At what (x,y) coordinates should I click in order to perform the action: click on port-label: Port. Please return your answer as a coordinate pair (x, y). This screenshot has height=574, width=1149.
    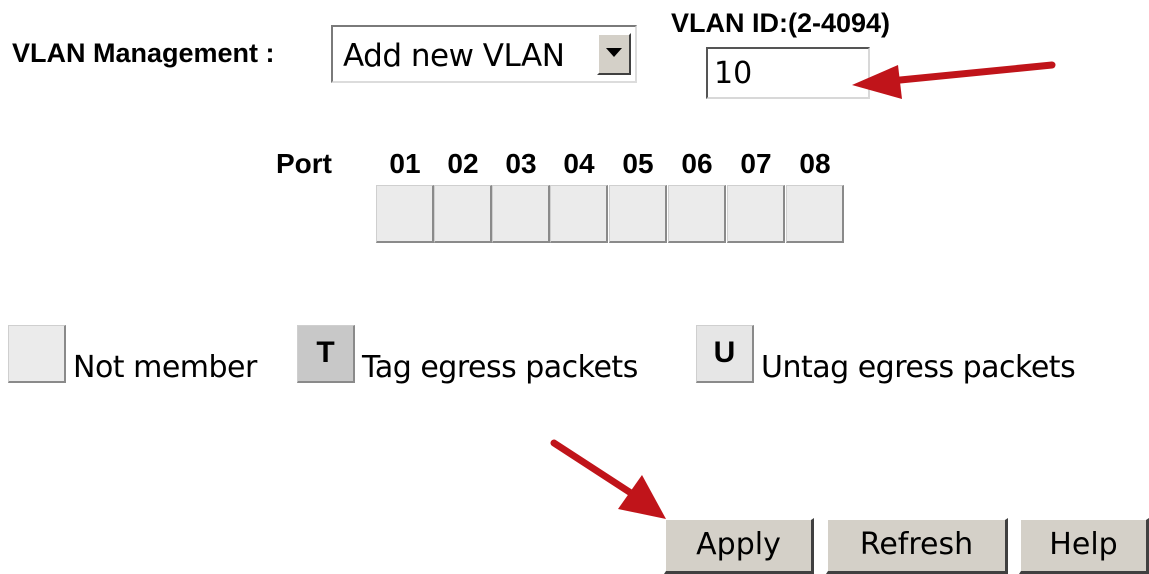
    Looking at the image, I should click on (304, 163).